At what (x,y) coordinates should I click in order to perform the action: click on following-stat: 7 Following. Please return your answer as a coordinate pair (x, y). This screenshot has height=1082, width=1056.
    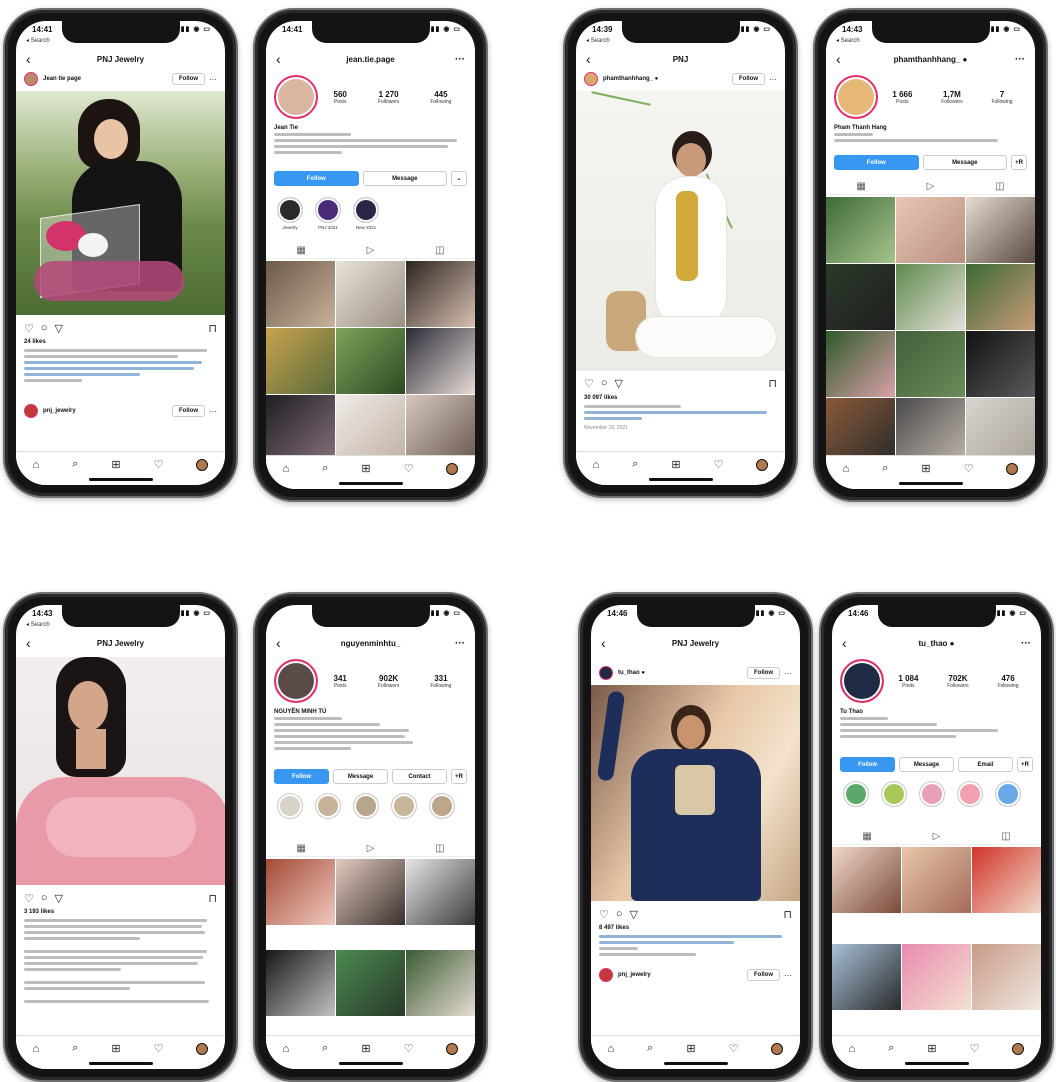
    Looking at the image, I should click on (1001, 97).